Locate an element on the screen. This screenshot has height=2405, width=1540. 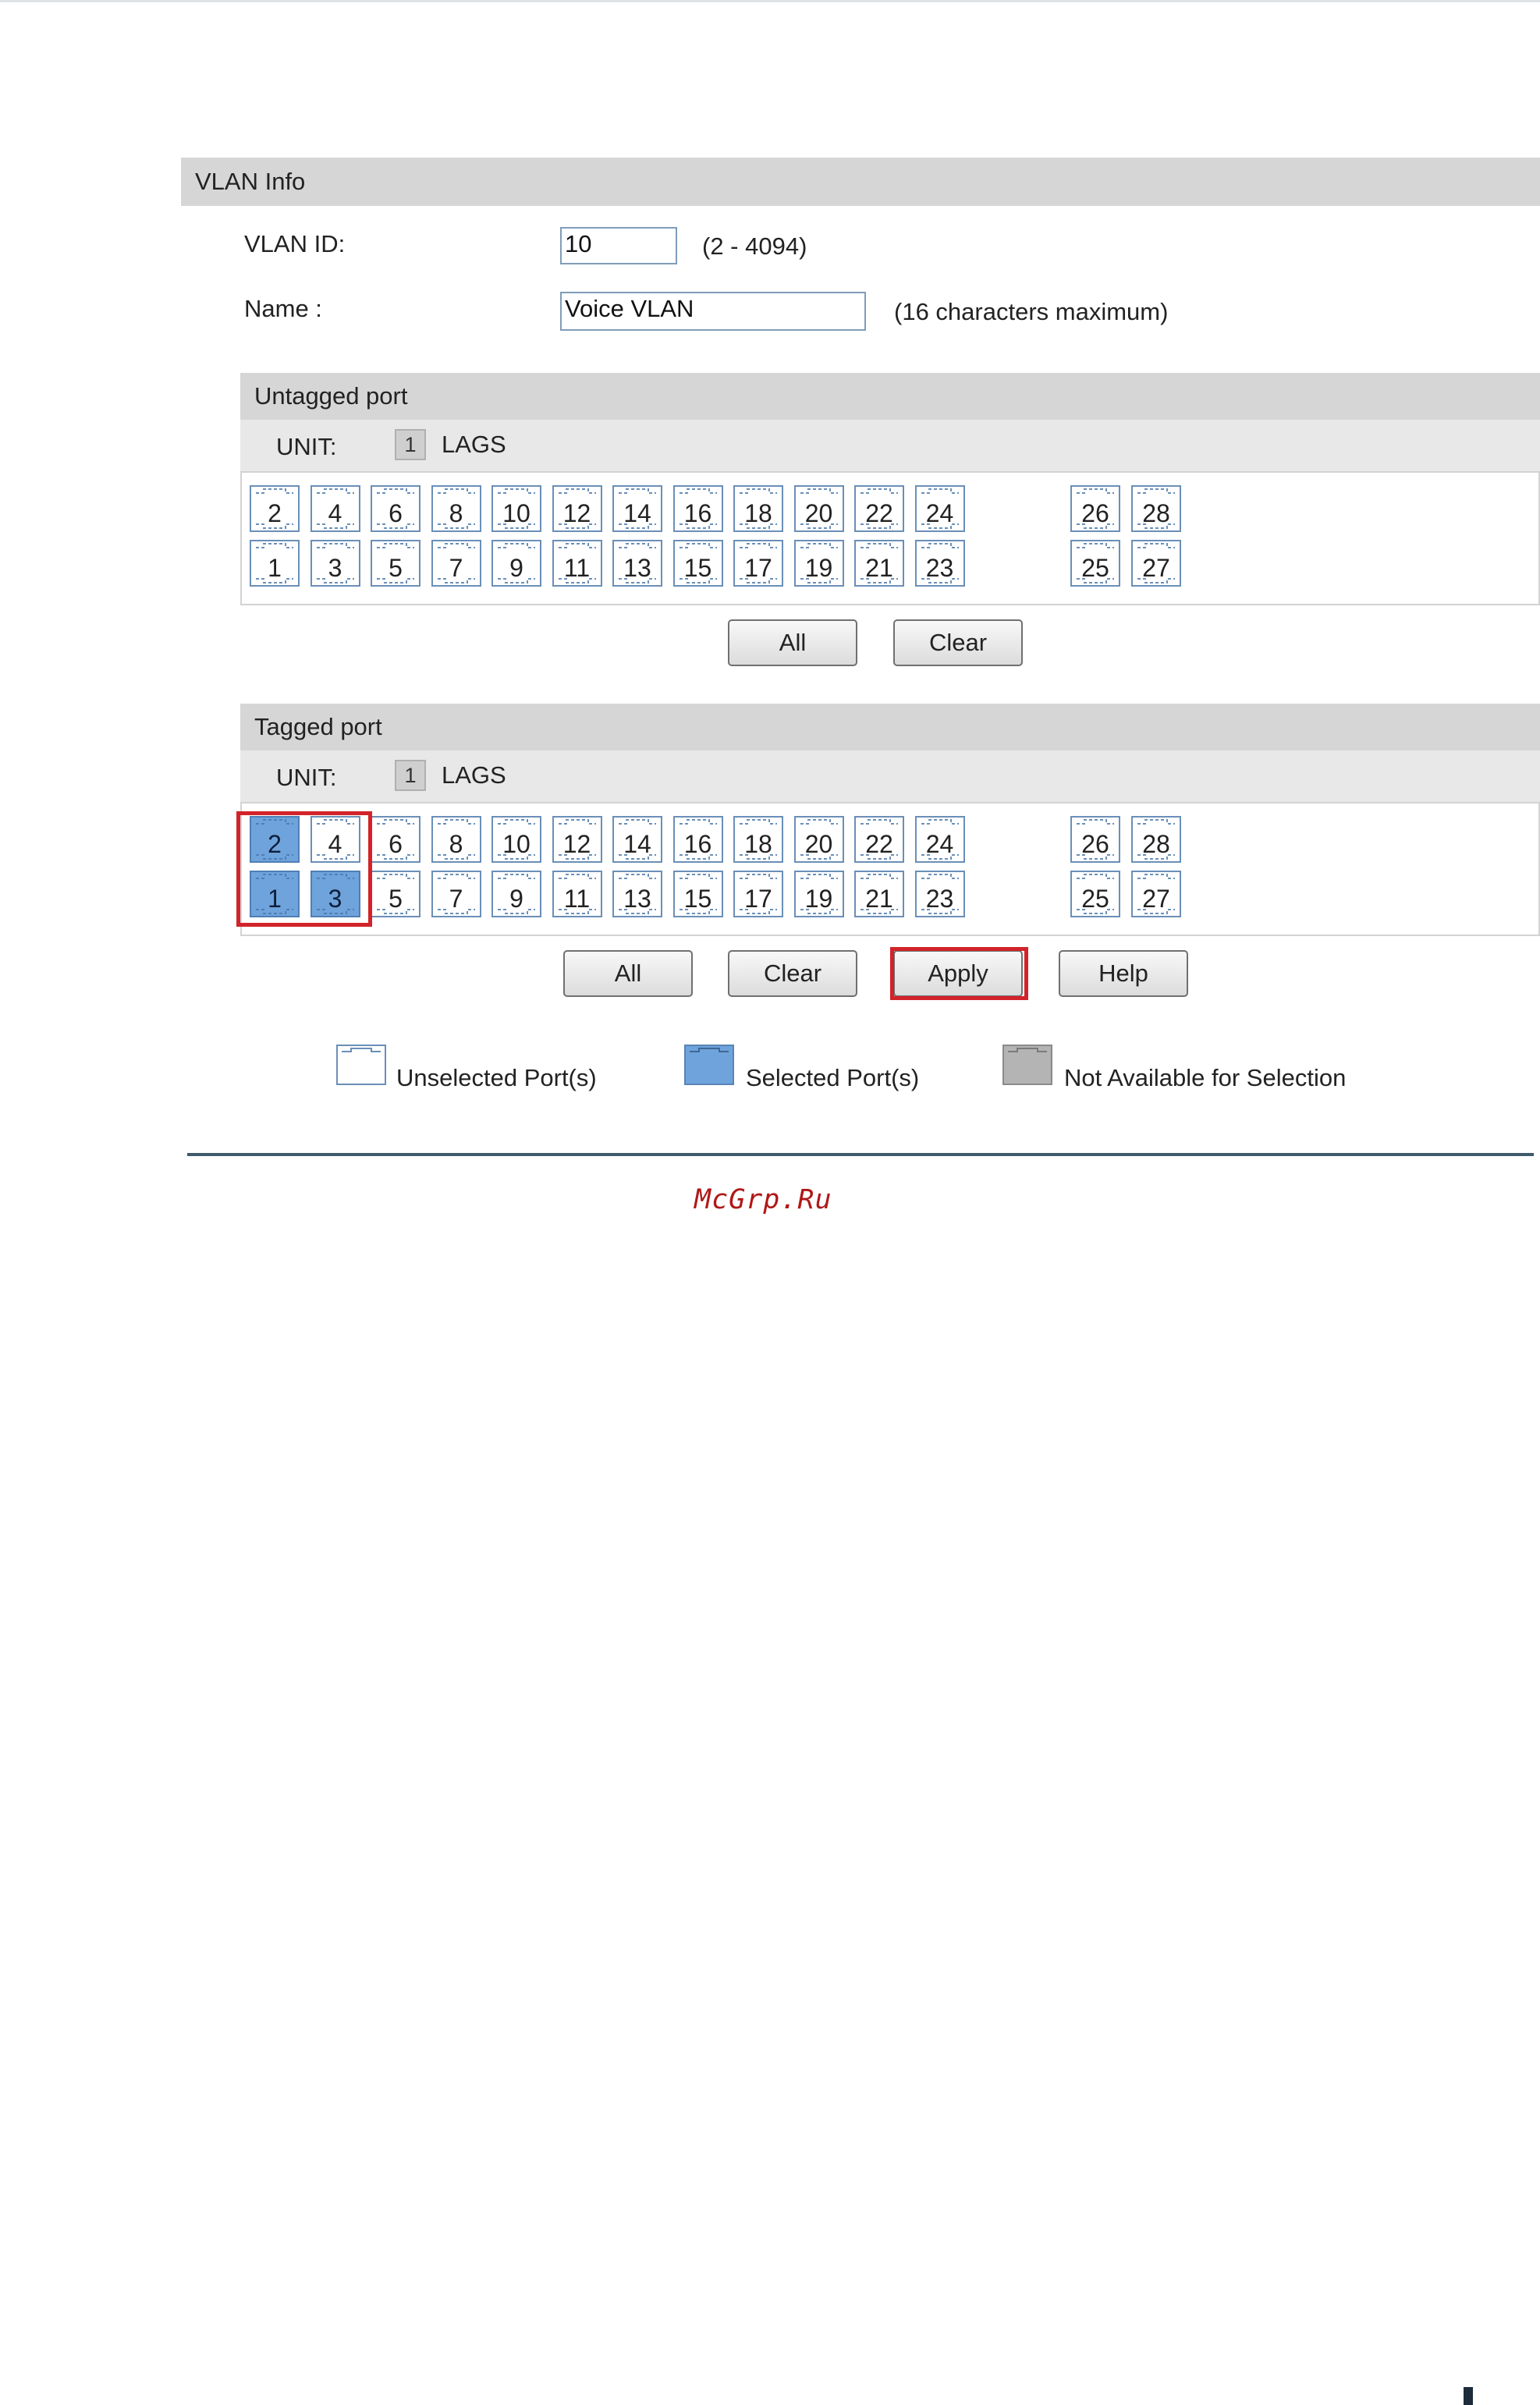
untagged-port-11: 11 is located at coordinates (577, 563).